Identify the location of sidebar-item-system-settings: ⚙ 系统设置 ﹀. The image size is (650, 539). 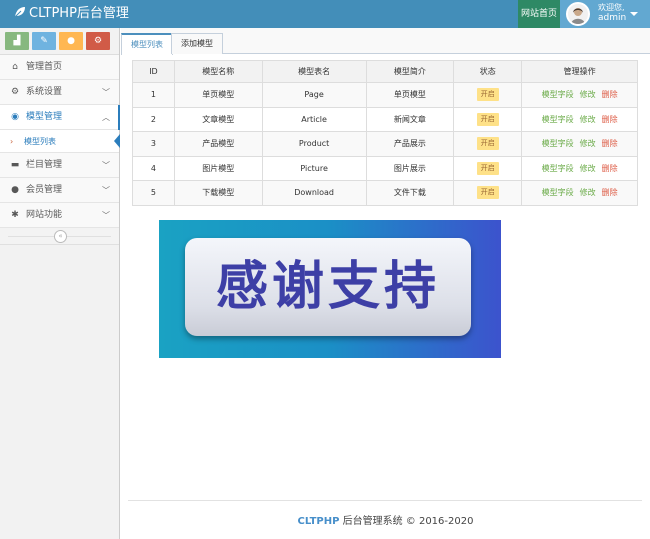
(59, 92).